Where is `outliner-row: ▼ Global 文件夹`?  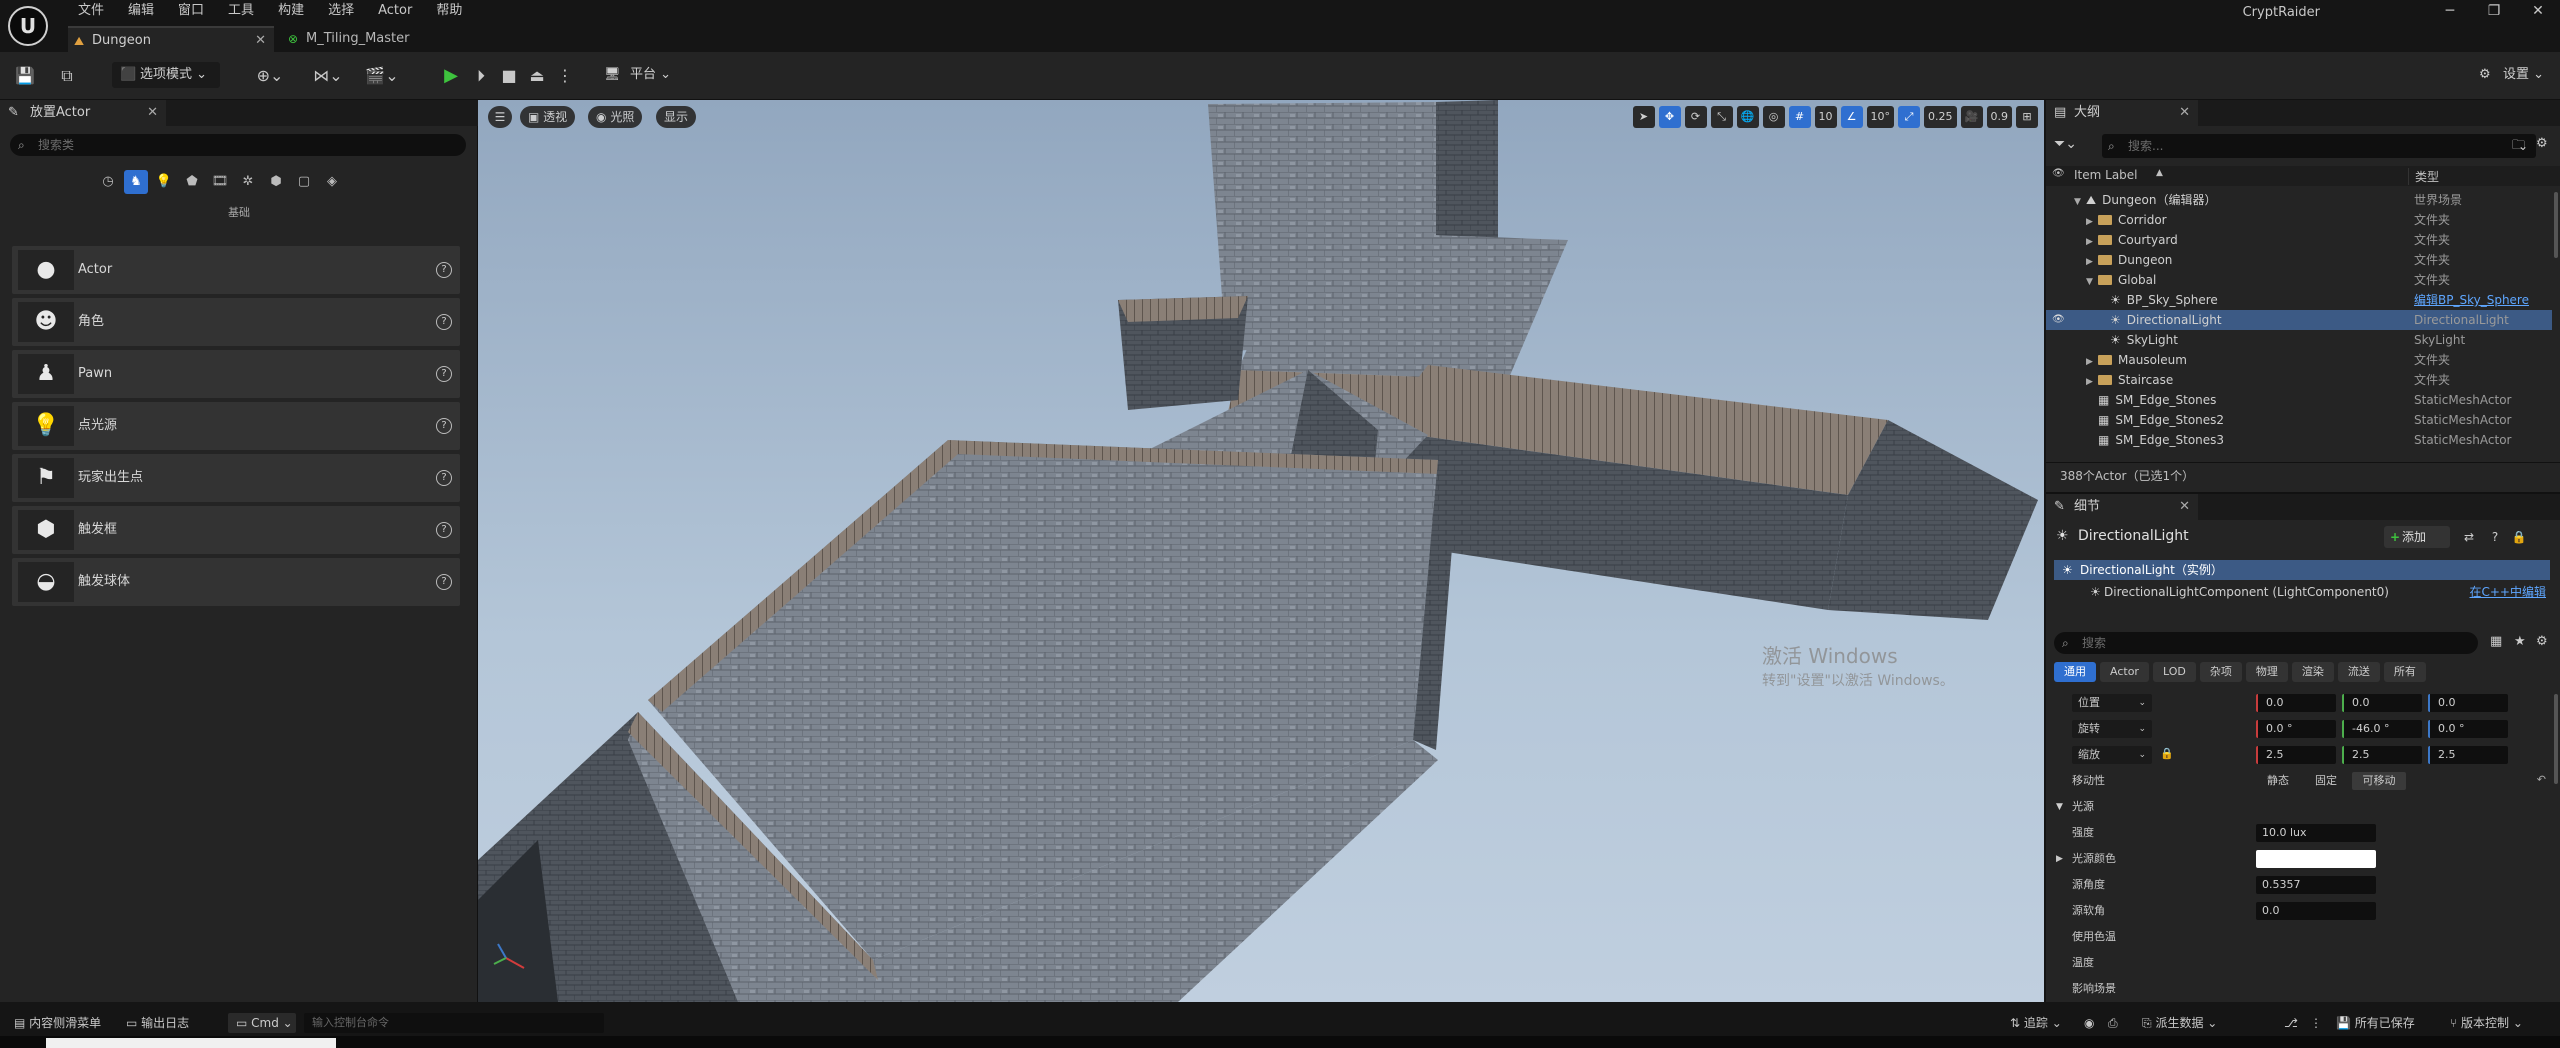 outliner-row: ▼ Global 文件夹 is located at coordinates (2299, 280).